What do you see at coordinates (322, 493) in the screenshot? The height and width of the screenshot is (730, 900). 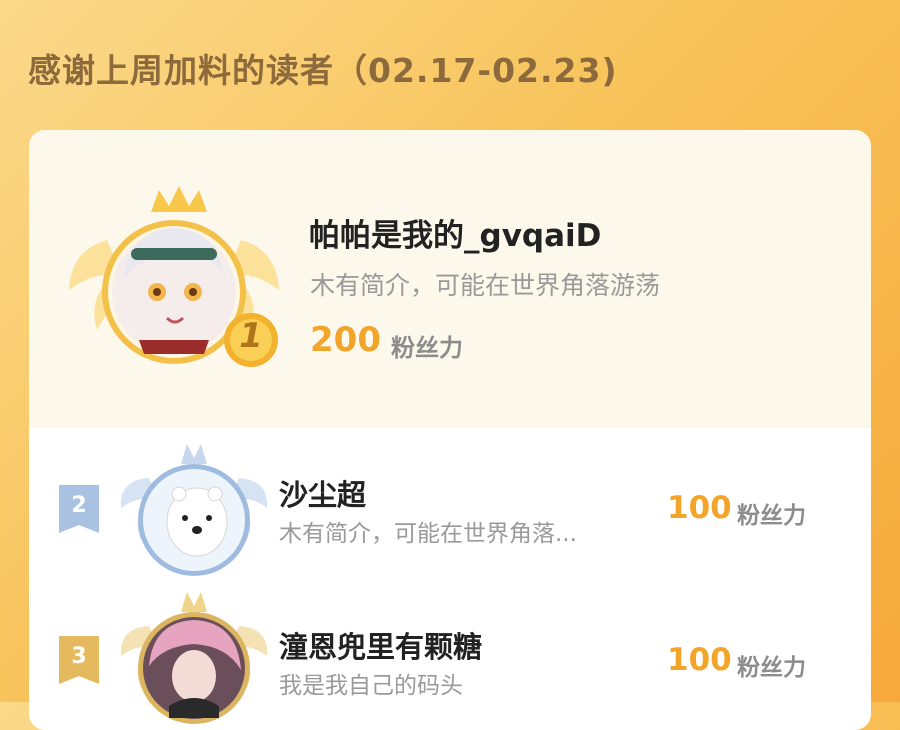 I see `rank-2-name: 沙尘超` at bounding box center [322, 493].